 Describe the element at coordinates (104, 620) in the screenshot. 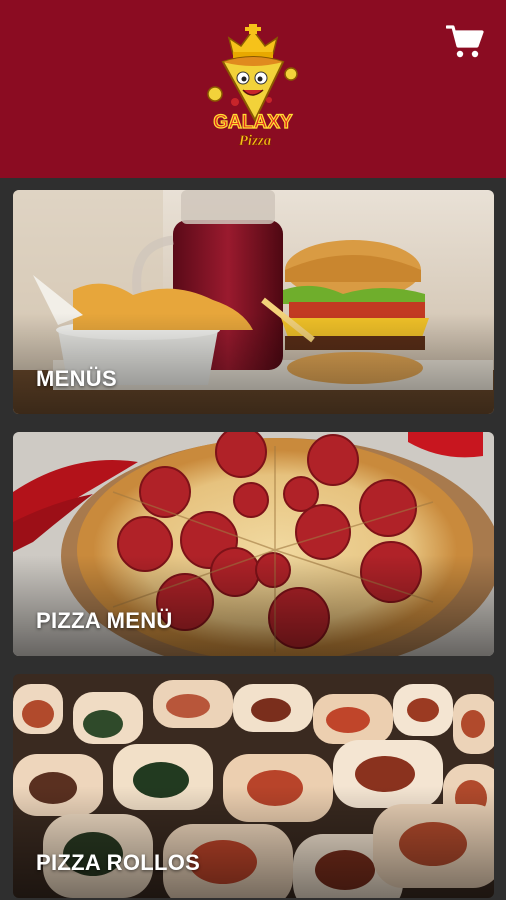

I see `category-label: PIZZA MENÜ` at that location.